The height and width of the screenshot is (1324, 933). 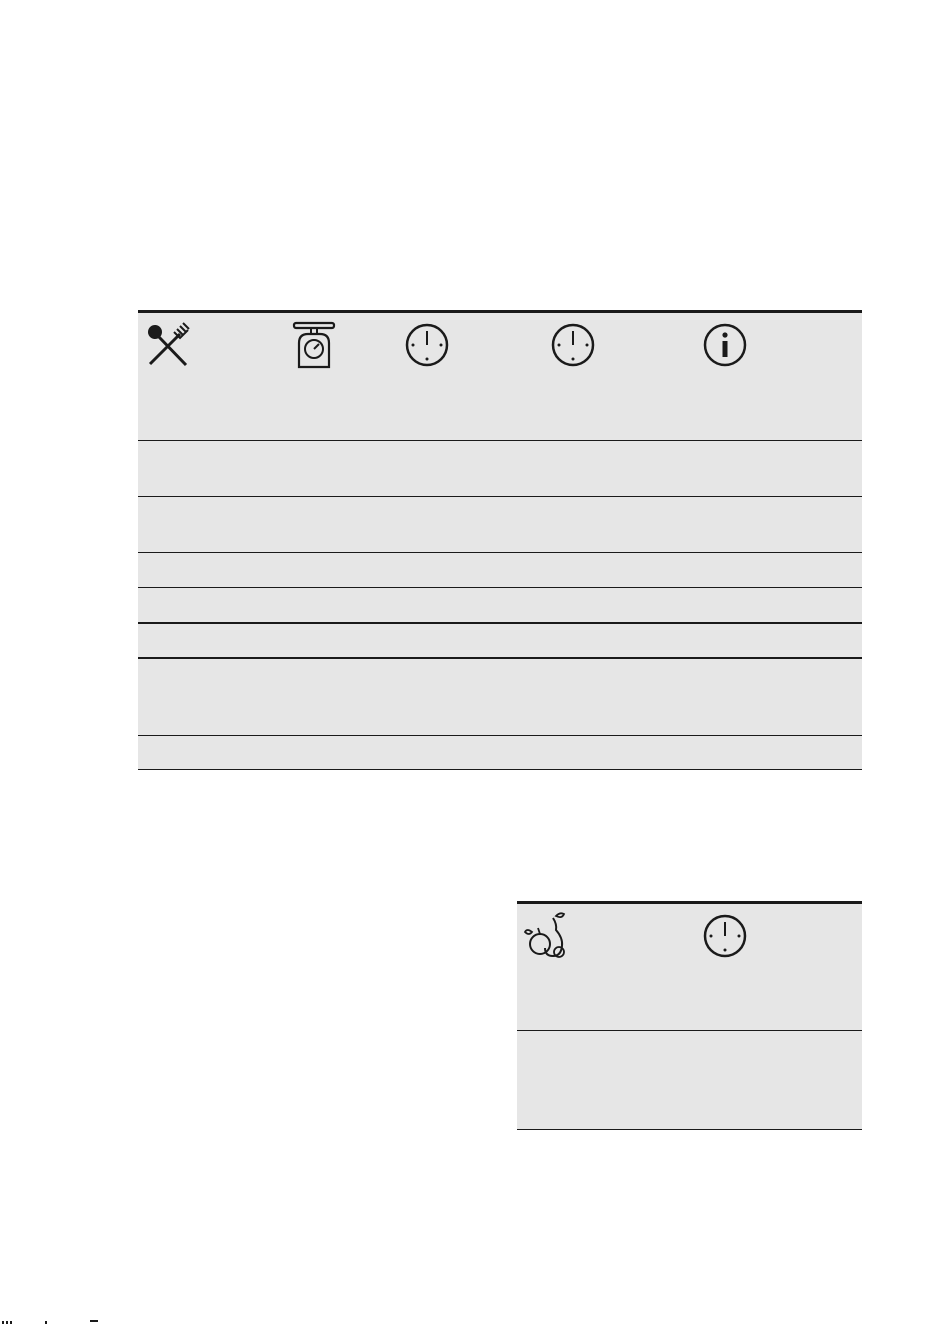 I want to click on cropped-footer-marks, so click(x=50, y=1322).